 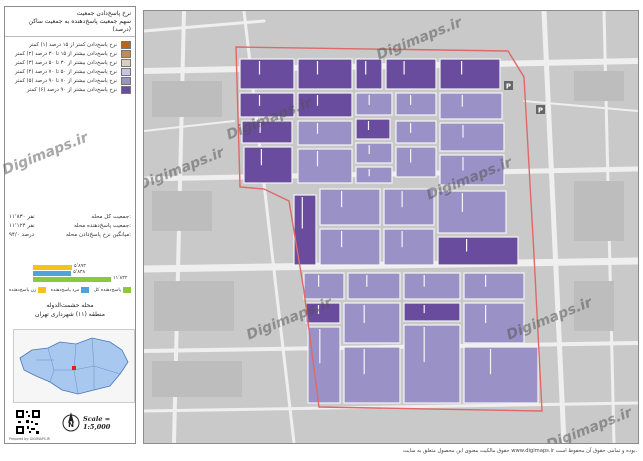 What do you see at coordinates (102, 226) in the screenshot?
I see `stat-label: جمعیت پاسخ‌دهنده محله:` at bounding box center [102, 226].